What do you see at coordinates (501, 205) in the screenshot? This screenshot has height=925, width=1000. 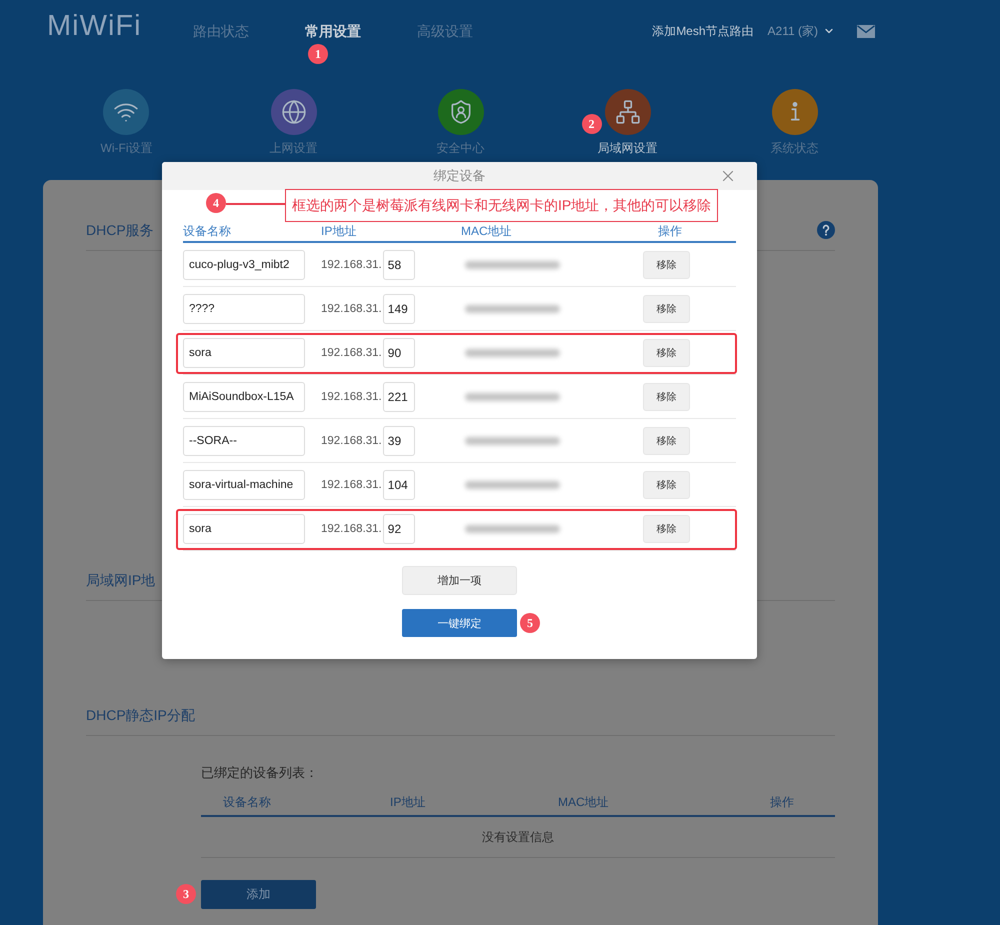 I see `callout-note: 框选的两个是树莓派有线网卡和无线网卡的IP地址，其他的可以移除` at bounding box center [501, 205].